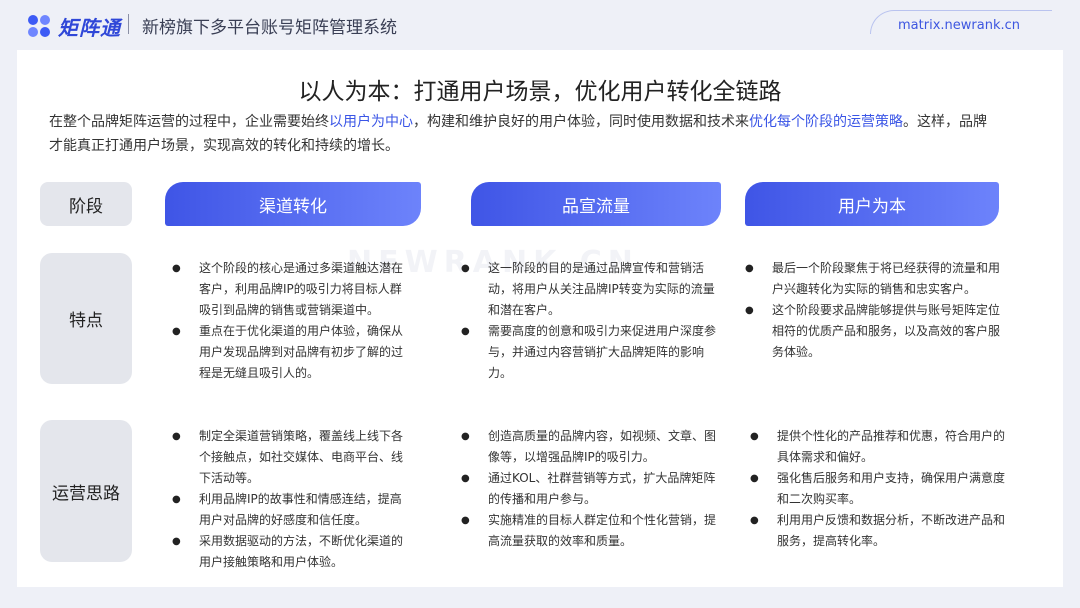  Describe the element at coordinates (86, 318) in the screenshot. I see `row-label-features: 特点` at that location.